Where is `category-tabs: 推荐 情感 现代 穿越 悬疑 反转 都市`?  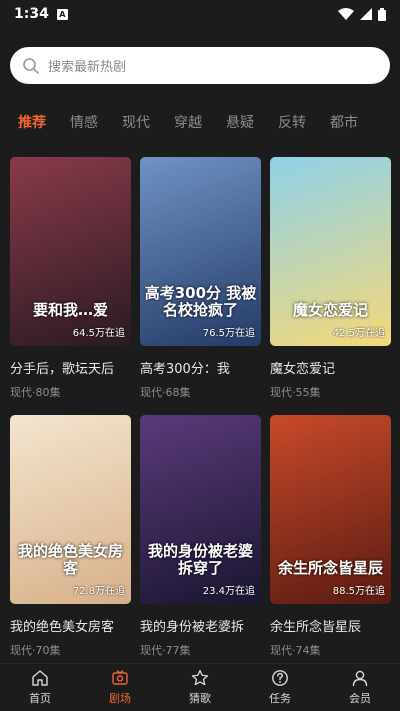 category-tabs: 推荐 情感 现代 穿越 悬疑 反转 都市 is located at coordinates (209, 122).